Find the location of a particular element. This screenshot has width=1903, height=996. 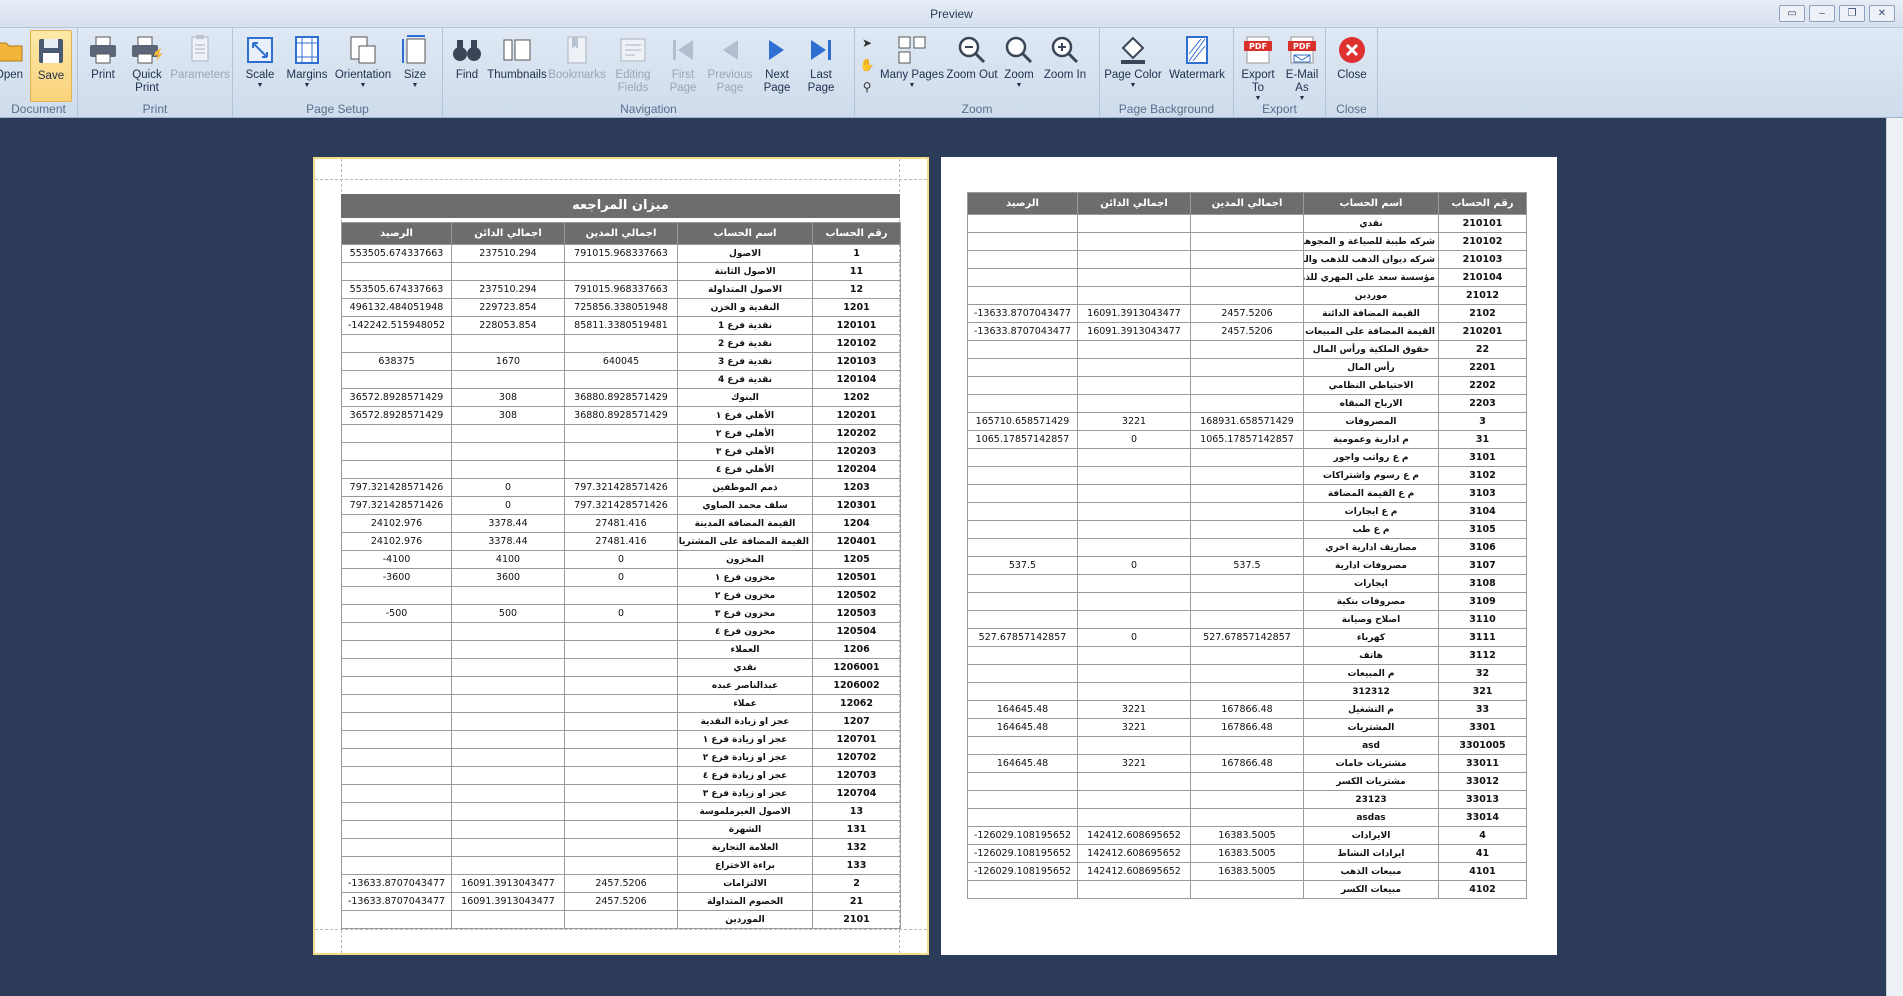

account-code-cell: 13 is located at coordinates (856, 811).